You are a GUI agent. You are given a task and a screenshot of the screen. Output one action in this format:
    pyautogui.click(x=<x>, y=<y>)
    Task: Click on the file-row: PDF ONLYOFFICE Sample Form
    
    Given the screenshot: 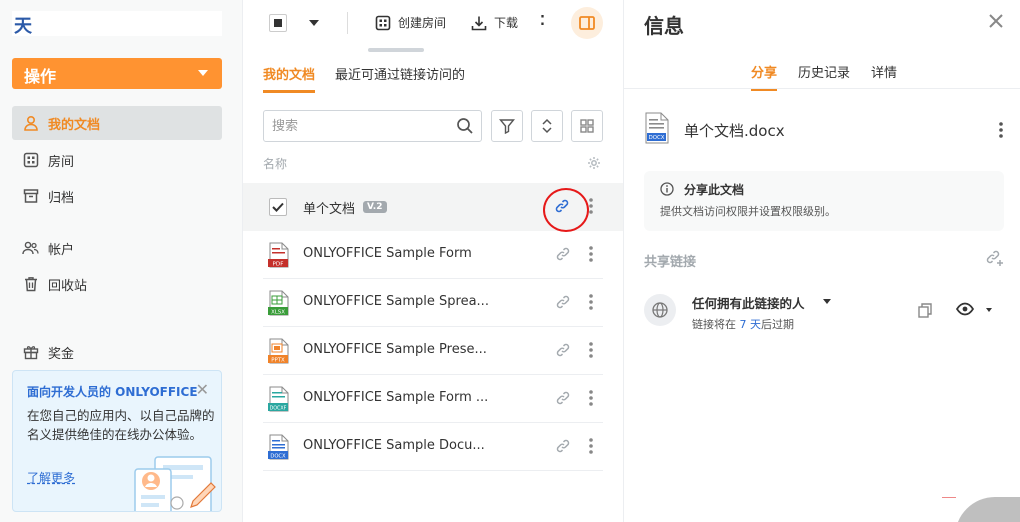 What is the action you would take?
    pyautogui.click(x=433, y=255)
    